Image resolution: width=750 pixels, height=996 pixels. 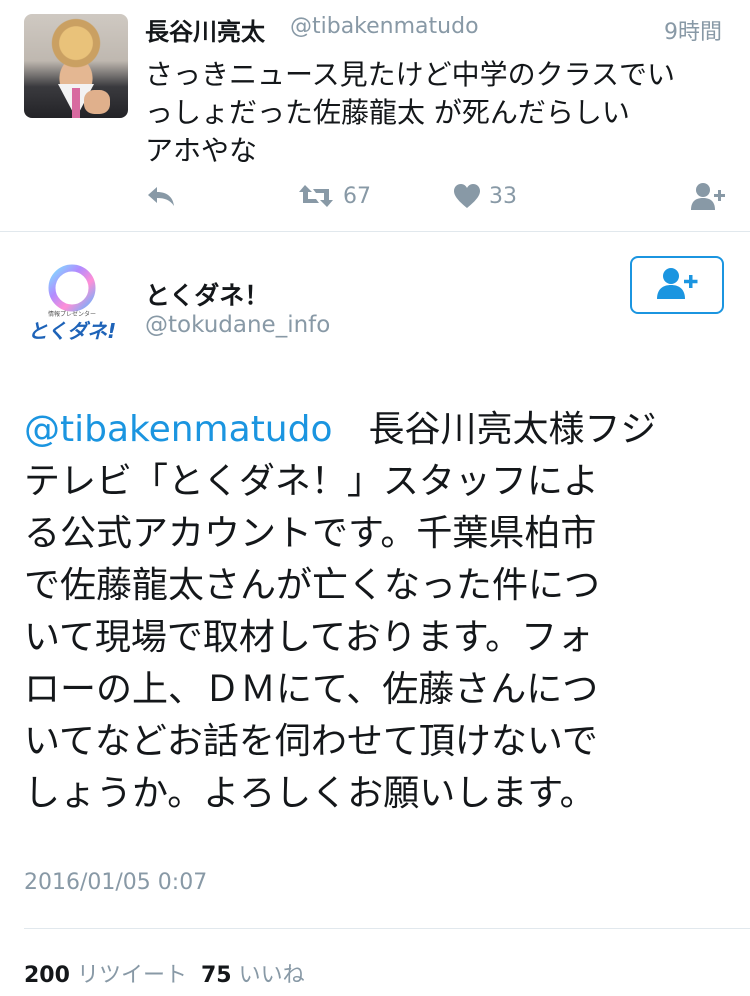 What do you see at coordinates (310, 793) in the screenshot?
I see `tweet-text-line: しょうか。よろしくお願いします。` at bounding box center [310, 793].